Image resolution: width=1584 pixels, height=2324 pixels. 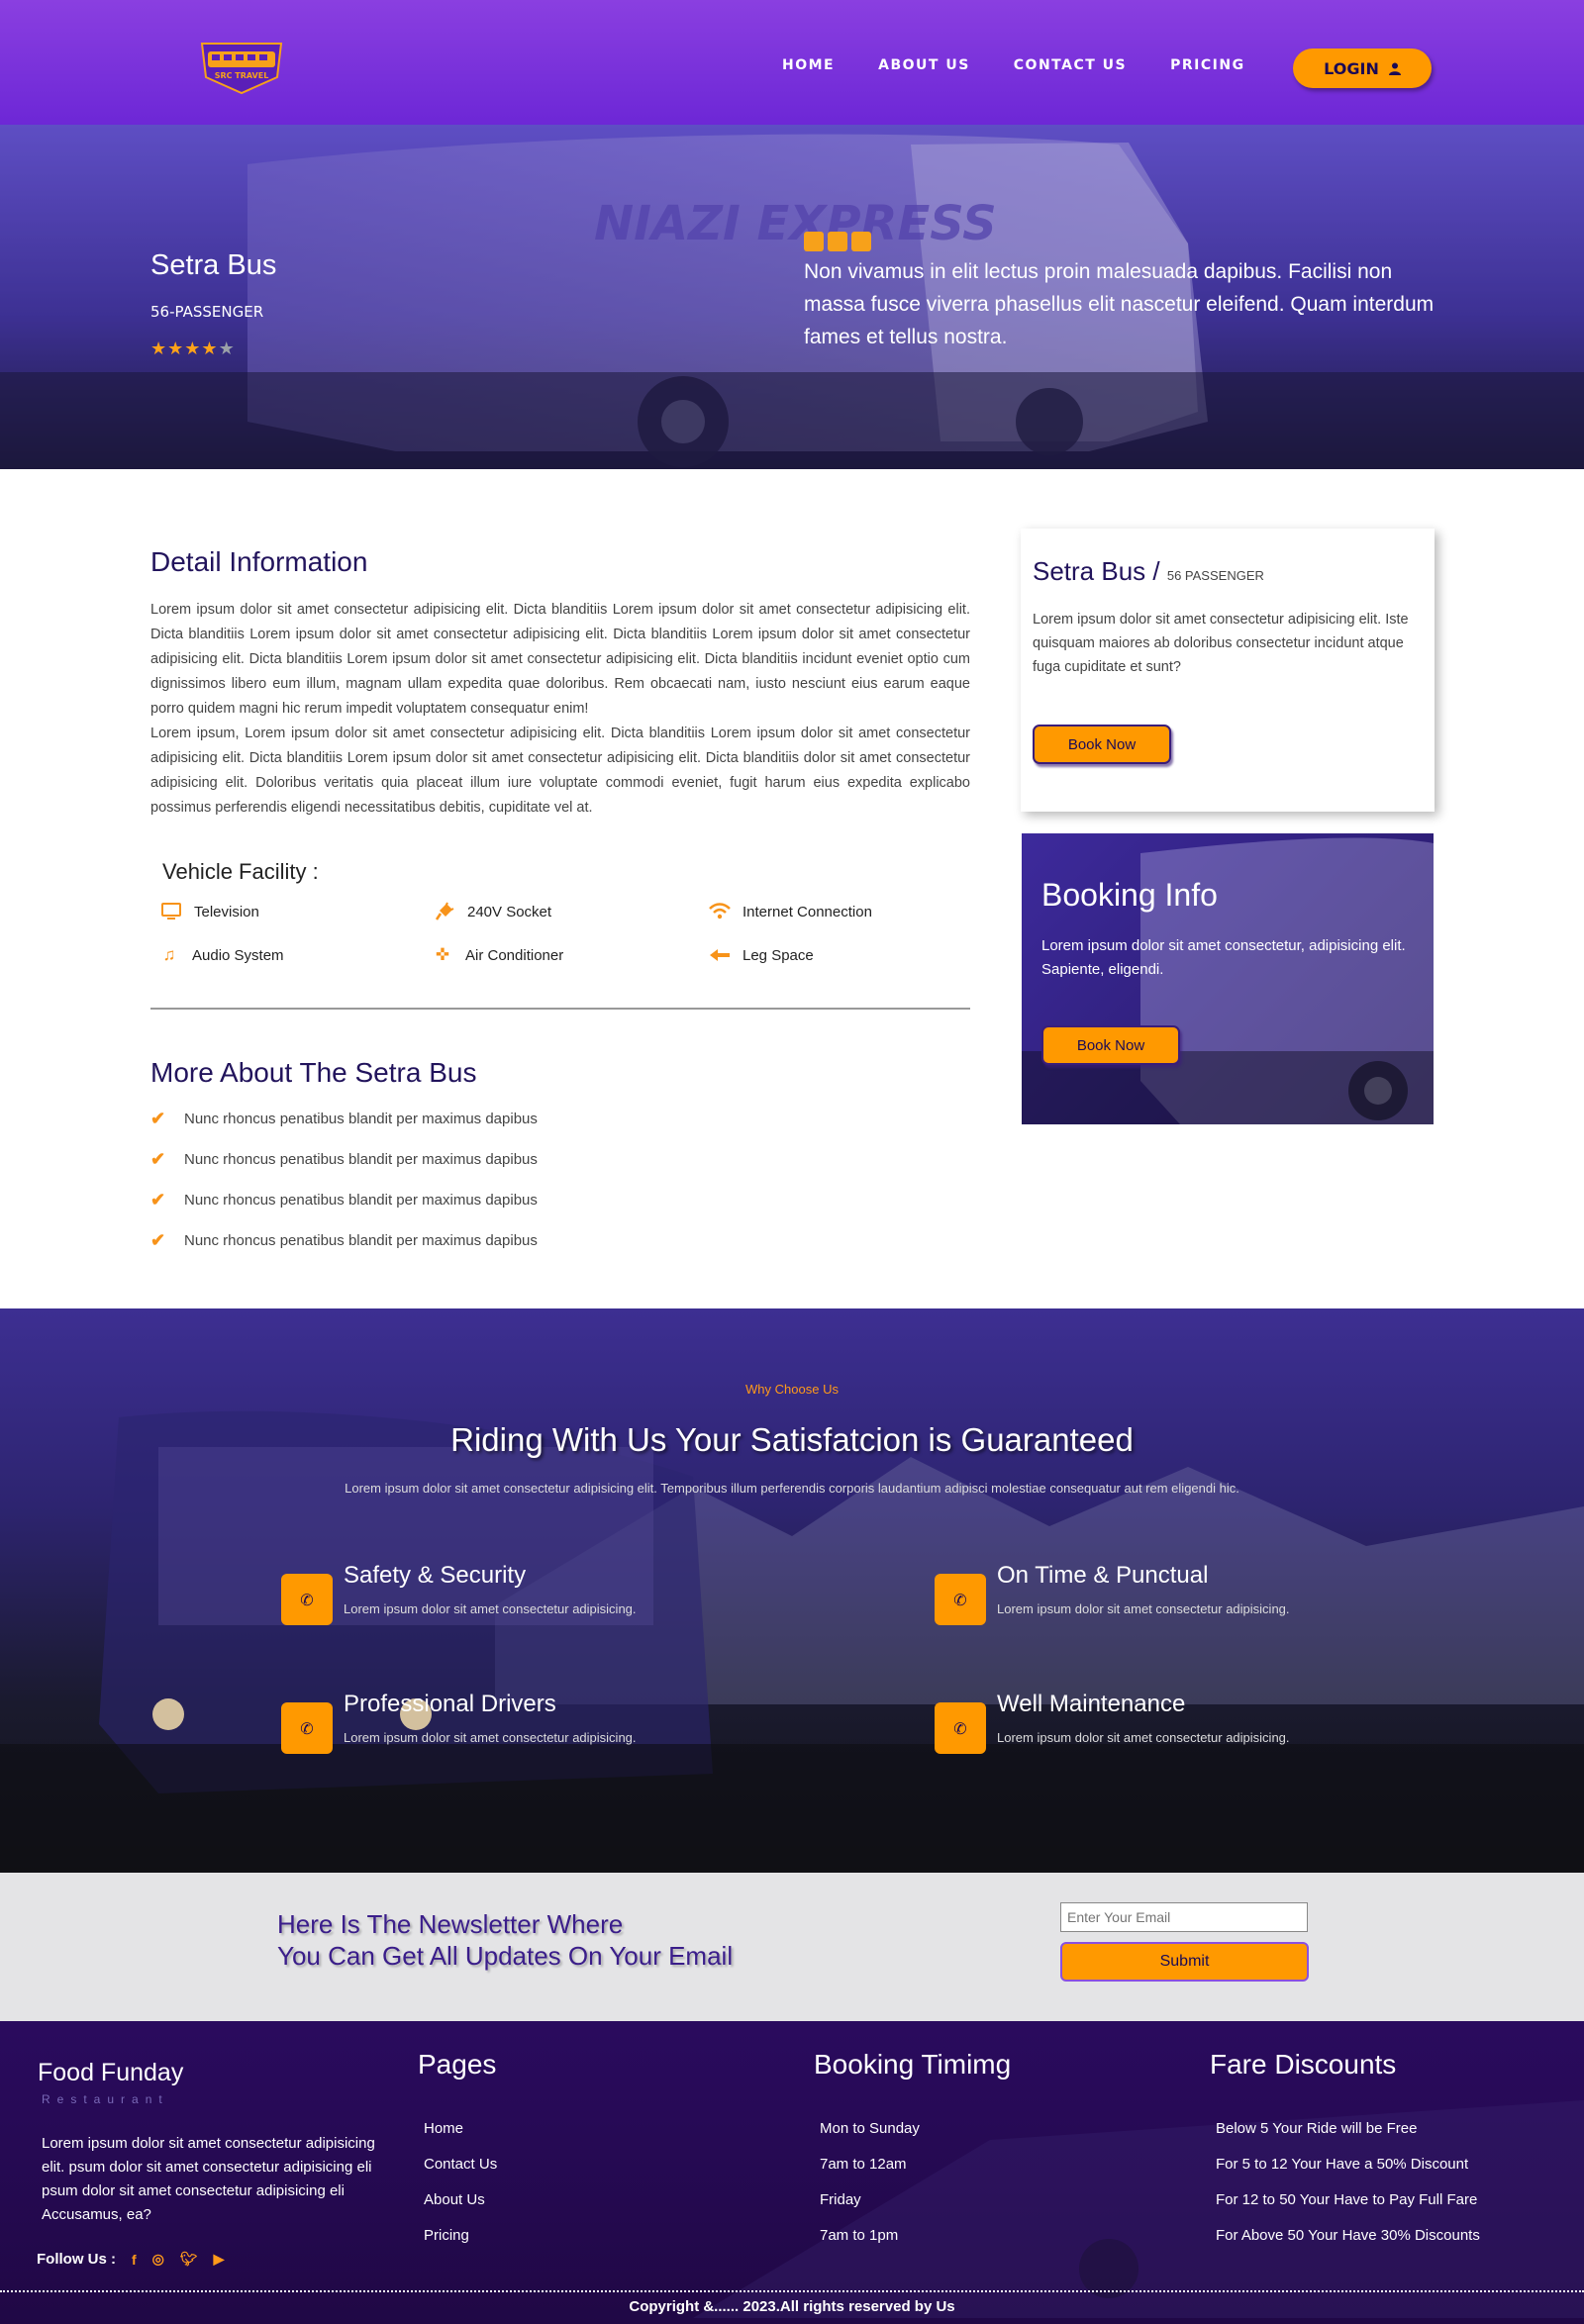 I want to click on timing-item: Friday, so click(x=841, y=2199).